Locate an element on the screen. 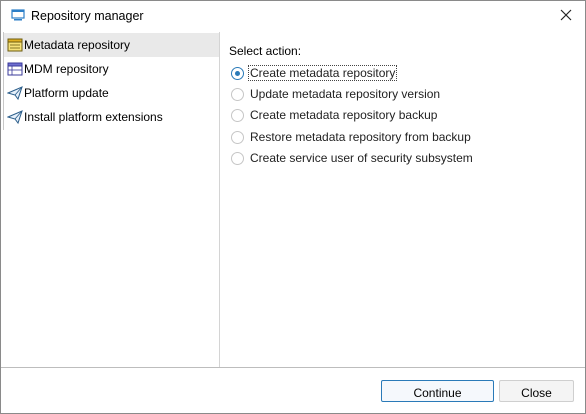 This screenshot has height=414, width=586. metadata-repository-icon is located at coordinates (15, 45).